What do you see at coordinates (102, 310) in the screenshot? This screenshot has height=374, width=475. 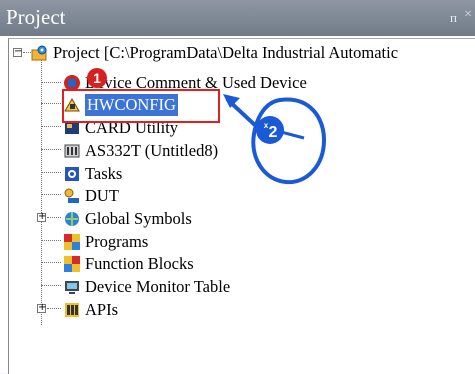 I see `tree-item-label: APIs` at bounding box center [102, 310].